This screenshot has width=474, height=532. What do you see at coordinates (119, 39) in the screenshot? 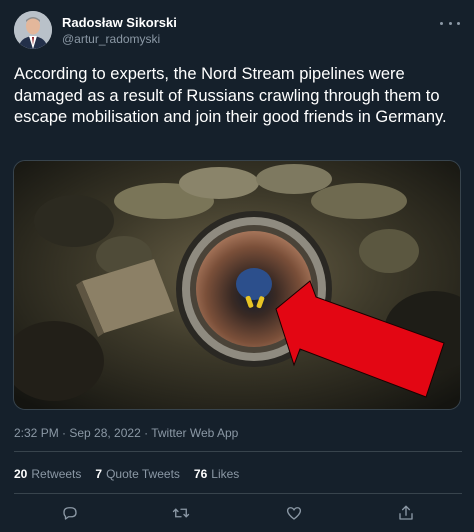
I see `author-handle: @artur_radomyski` at bounding box center [119, 39].